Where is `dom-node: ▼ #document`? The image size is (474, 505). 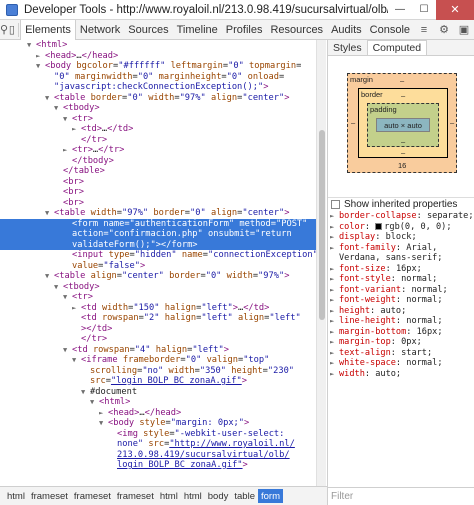 dom-node: ▼ #document is located at coordinates (158, 392).